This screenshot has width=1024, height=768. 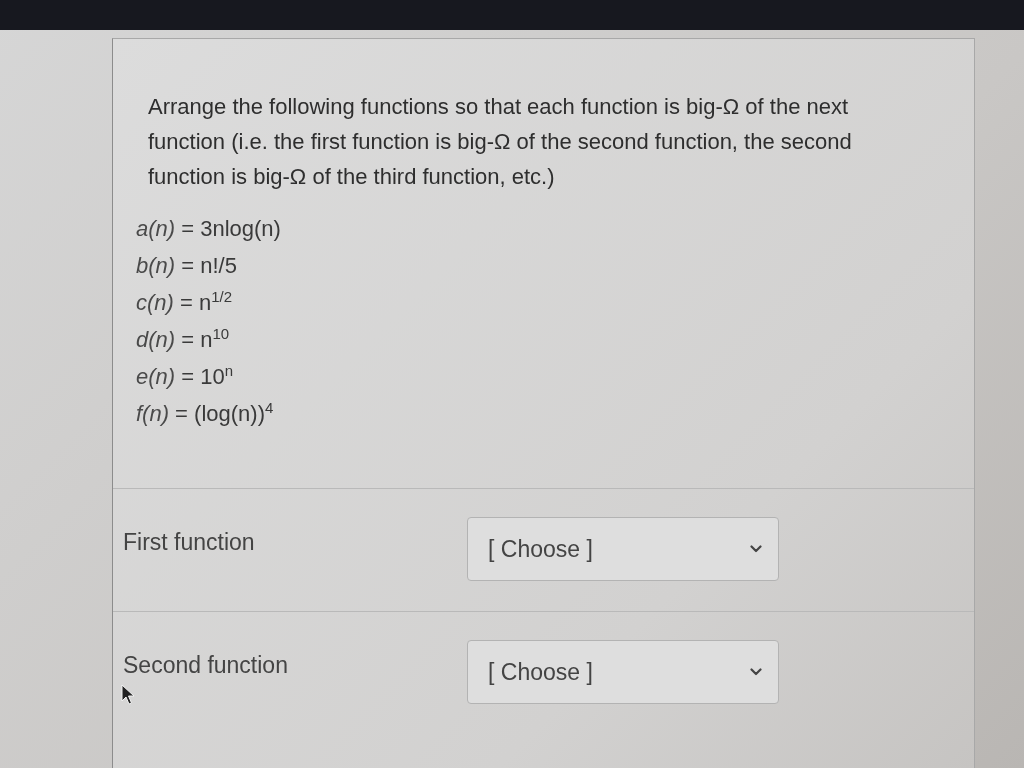 I want to click on answer-label: Second function, so click(x=205, y=665).